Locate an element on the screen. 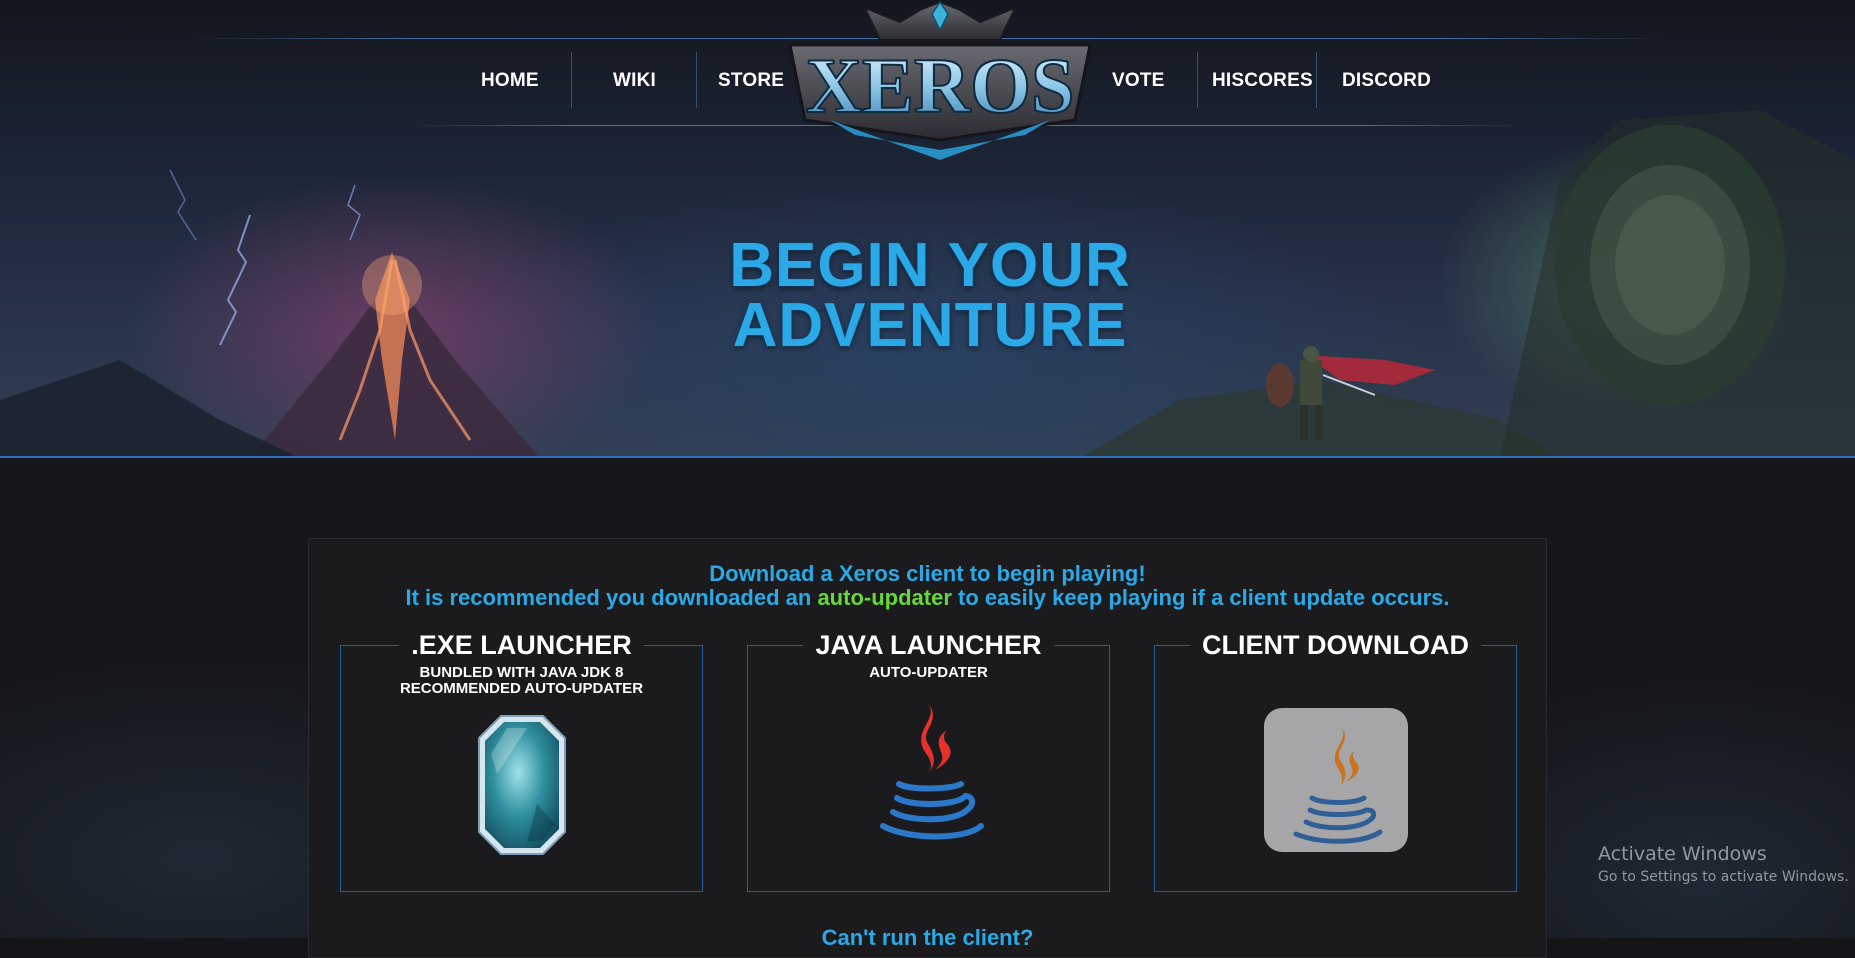 This screenshot has width=1855, height=958. exe-launcher-title: .EXE LAUNCHER is located at coordinates (521, 645).